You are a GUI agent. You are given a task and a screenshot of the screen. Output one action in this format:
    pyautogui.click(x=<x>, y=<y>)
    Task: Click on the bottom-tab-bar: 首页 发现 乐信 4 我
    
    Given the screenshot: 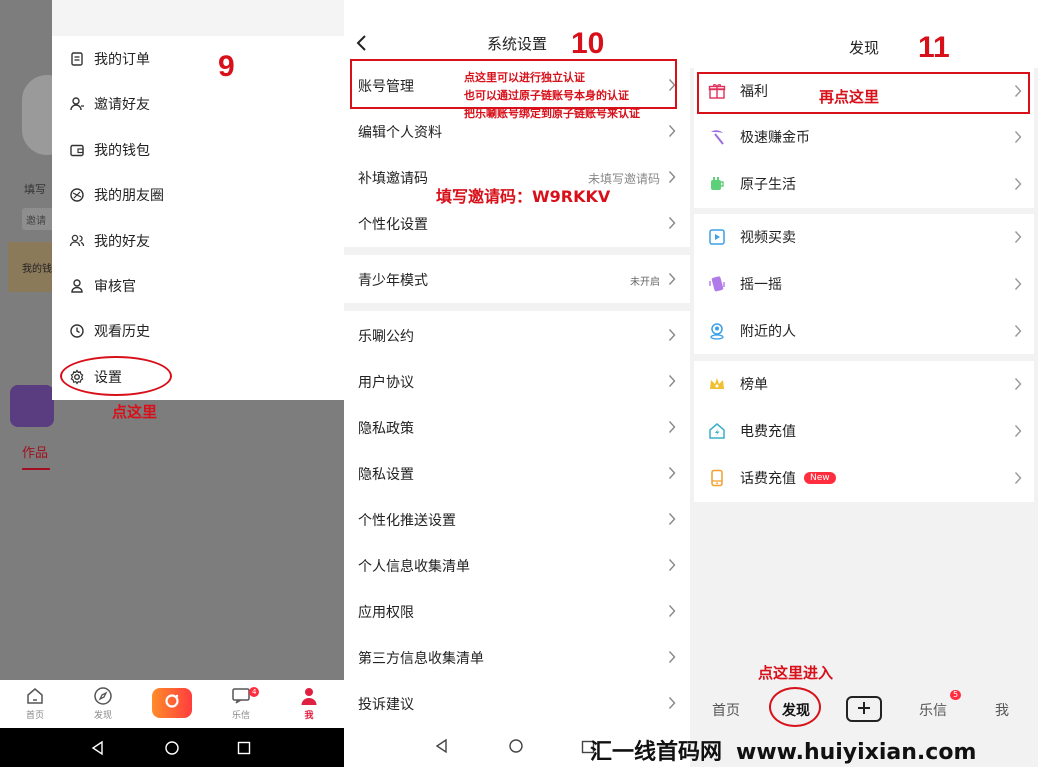 What is the action you would take?
    pyautogui.click(x=172, y=704)
    